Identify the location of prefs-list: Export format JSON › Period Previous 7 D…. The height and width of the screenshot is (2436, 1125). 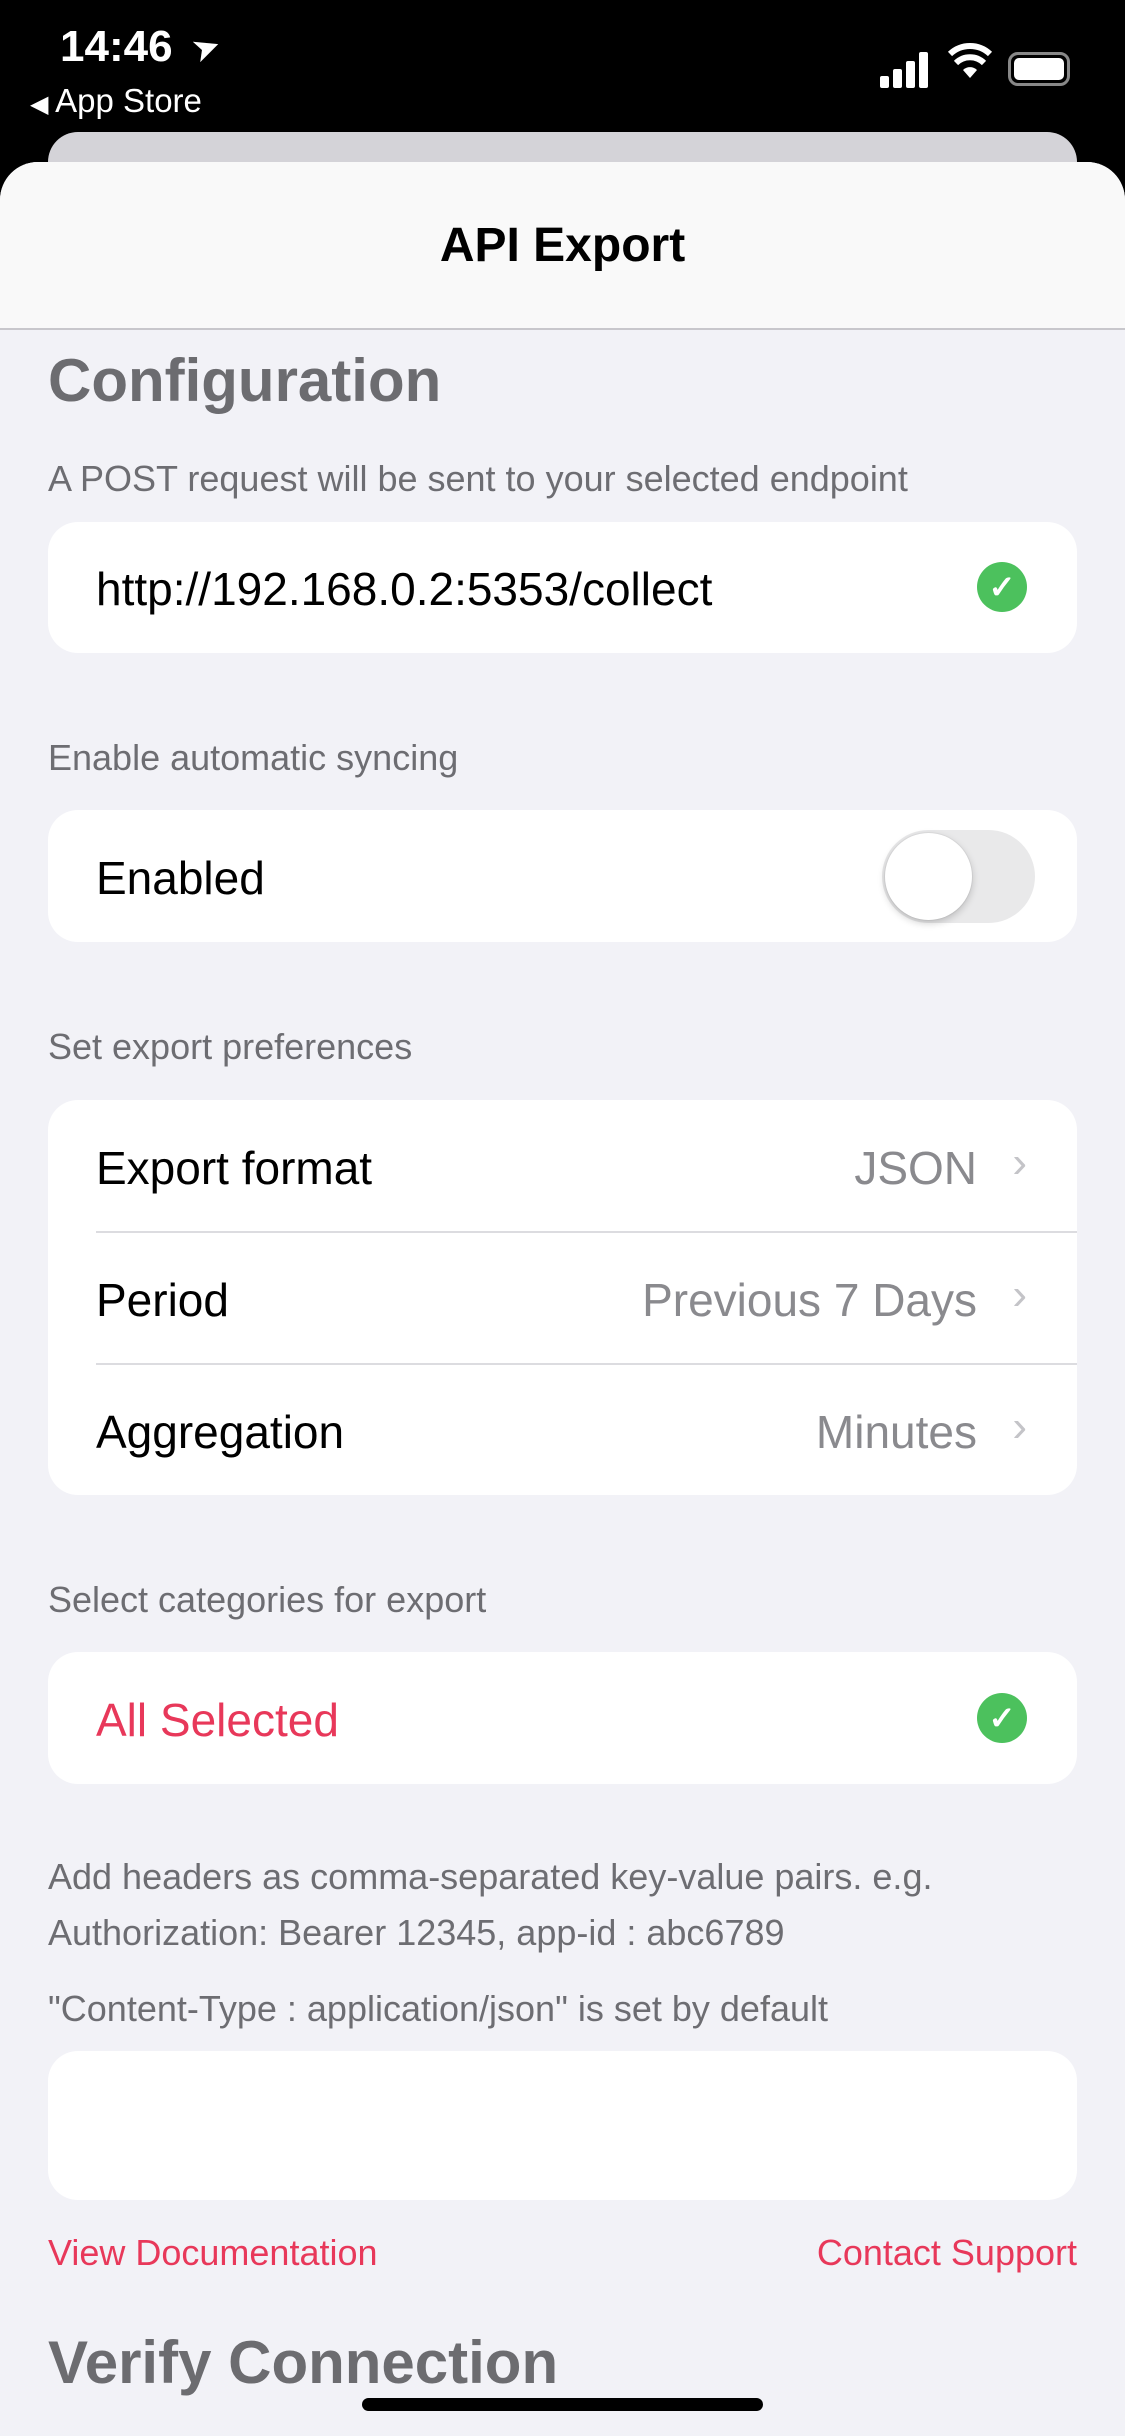
(562, 1297).